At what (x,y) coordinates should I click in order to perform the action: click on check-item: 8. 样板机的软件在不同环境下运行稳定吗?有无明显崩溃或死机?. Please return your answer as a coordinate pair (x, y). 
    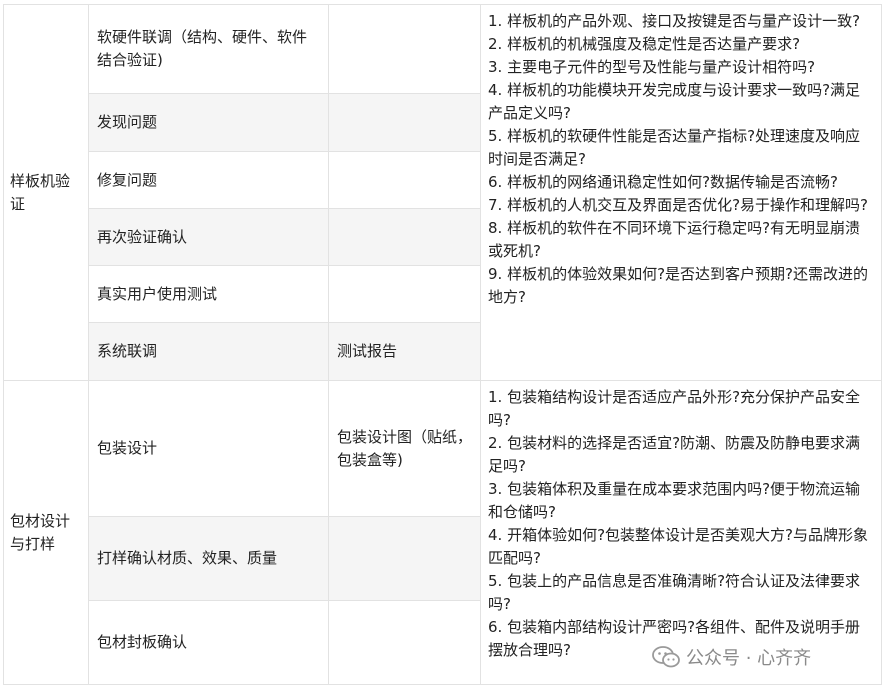
    Looking at the image, I should click on (674, 239).